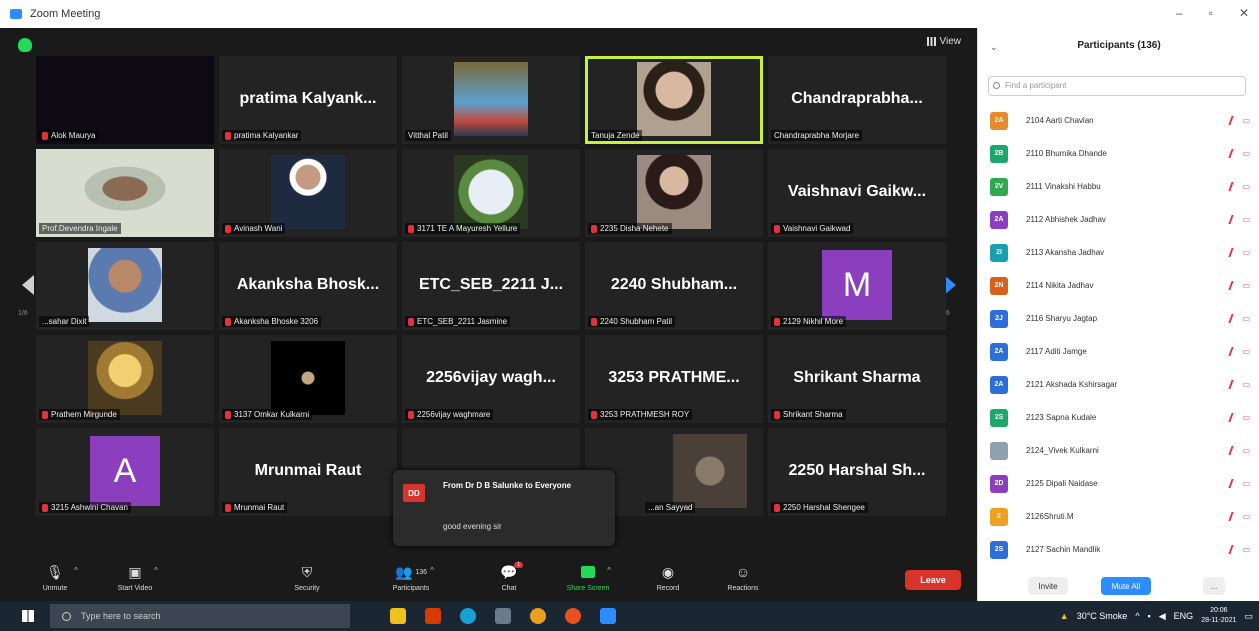  Describe the element at coordinates (1179, 13) in the screenshot. I see `minimize-icon: –` at that location.